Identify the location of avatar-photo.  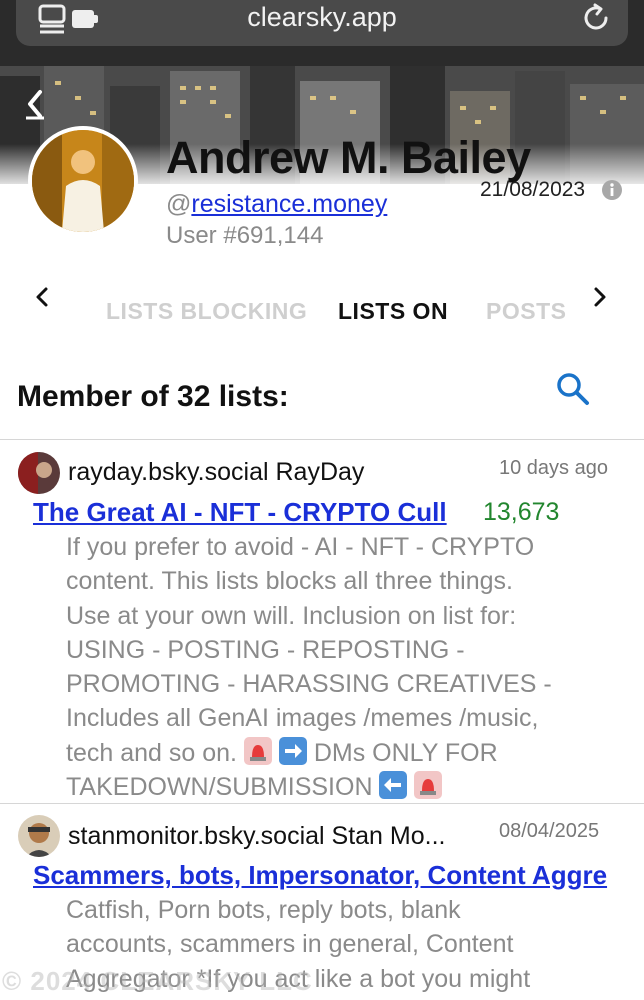
(83, 181).